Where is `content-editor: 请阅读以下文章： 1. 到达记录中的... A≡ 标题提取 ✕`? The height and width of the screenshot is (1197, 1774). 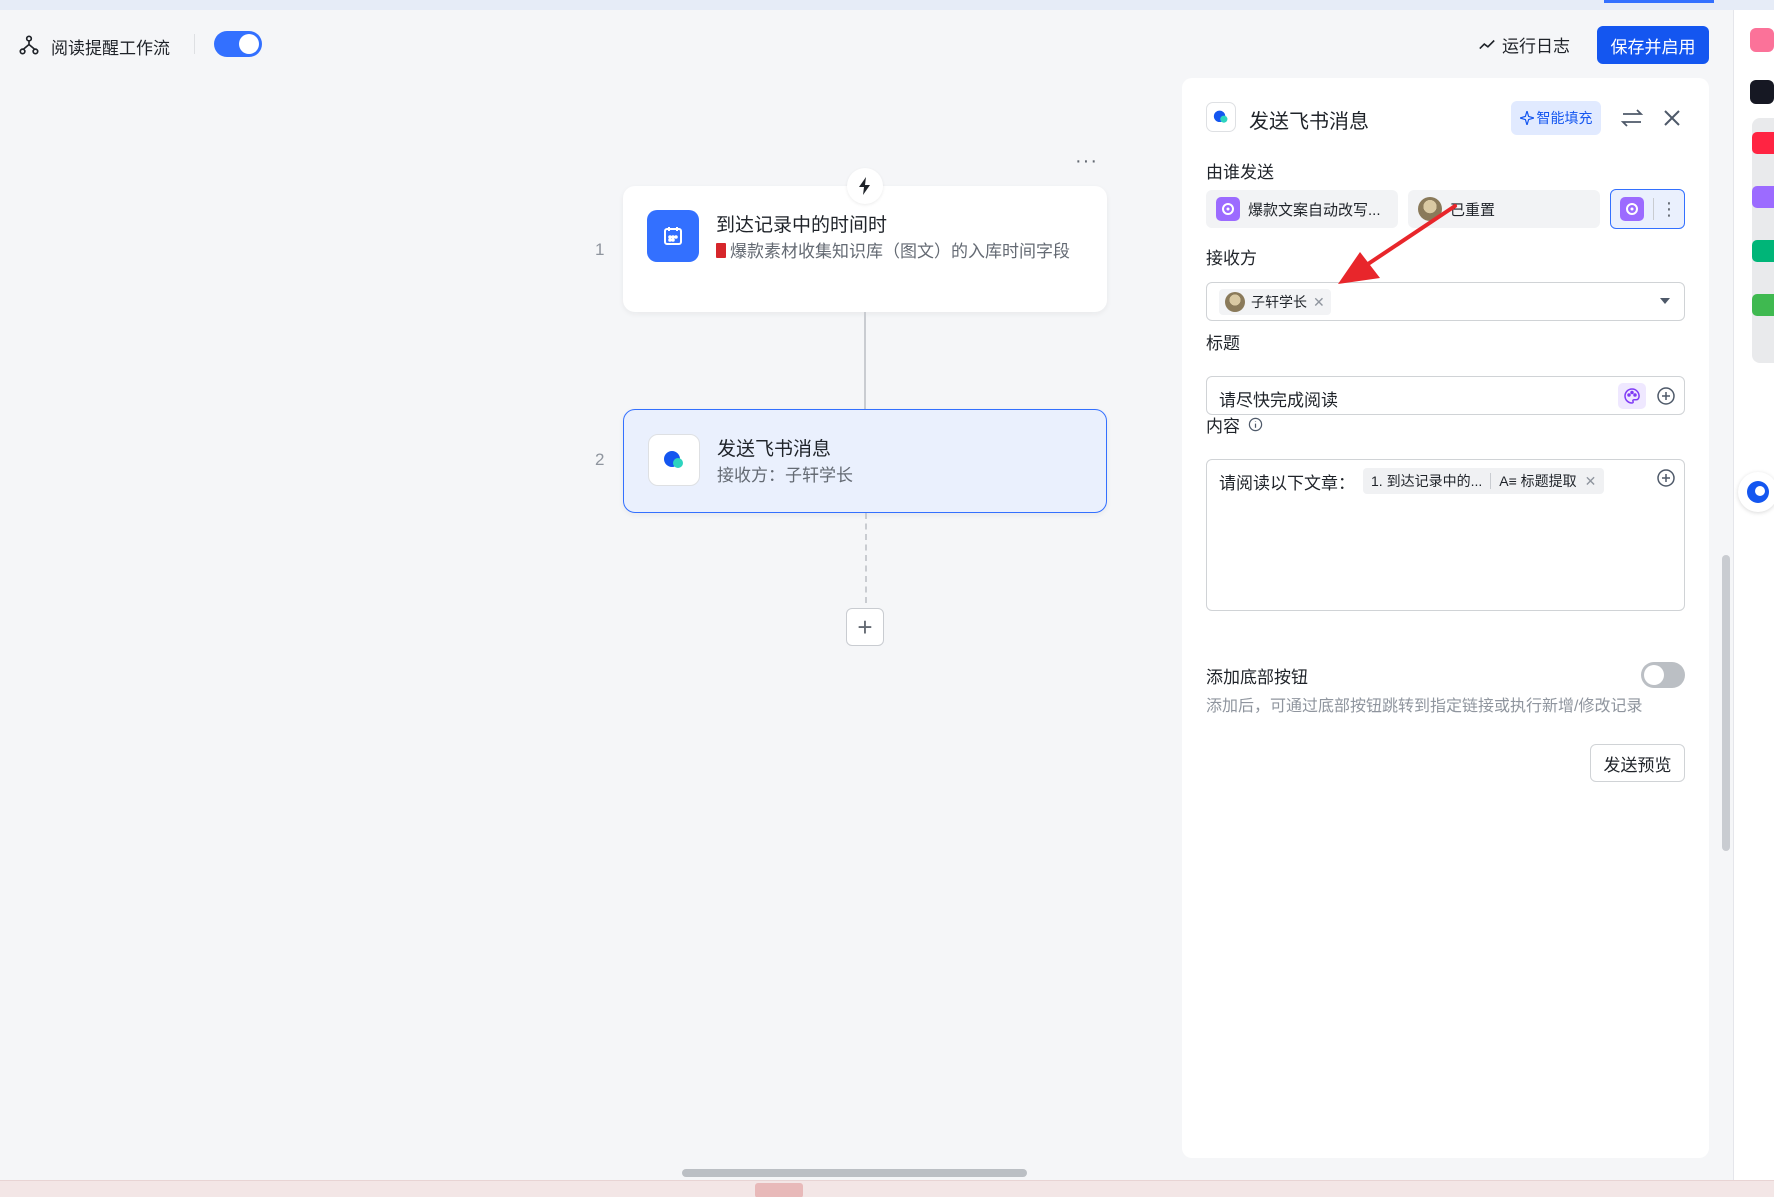 content-editor: 请阅读以下文章： 1. 到达记录中的... A≡ 标题提取 ✕ is located at coordinates (1445, 535).